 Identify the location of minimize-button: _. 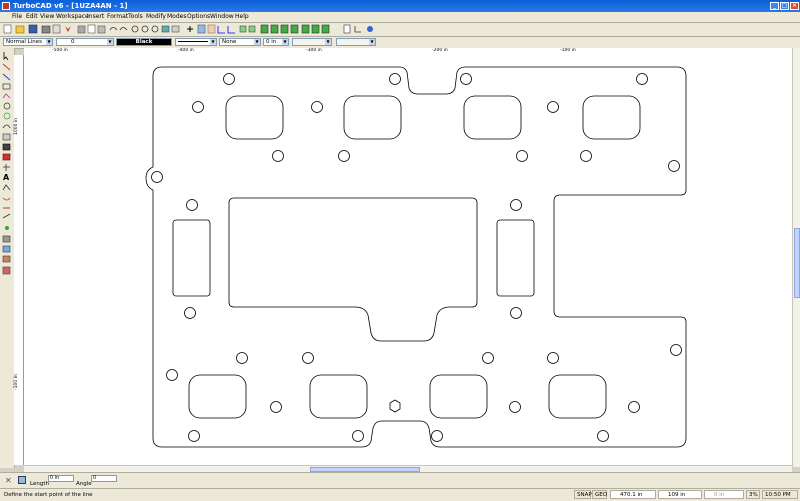
(774, 6).